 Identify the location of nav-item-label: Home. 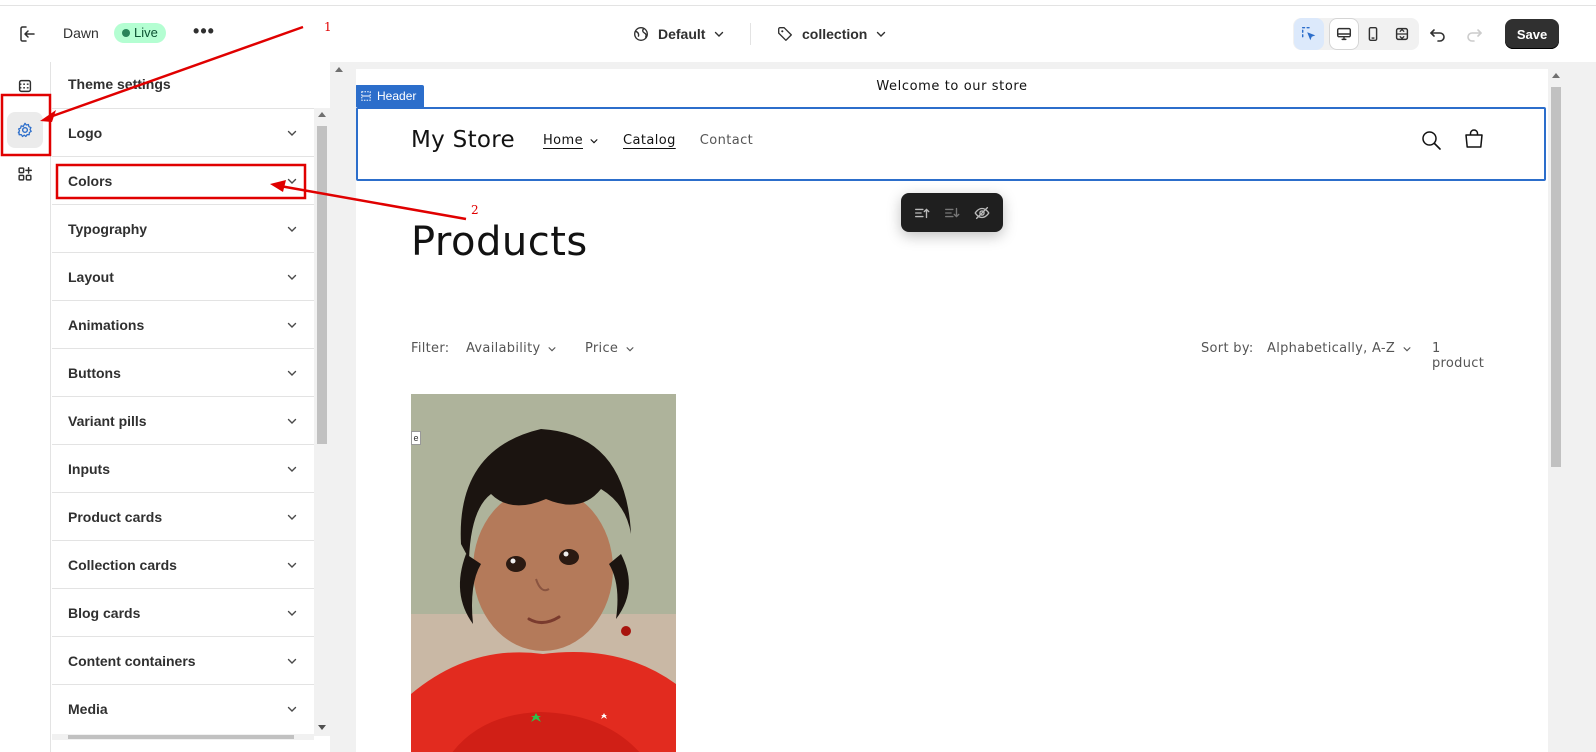
(563, 140).